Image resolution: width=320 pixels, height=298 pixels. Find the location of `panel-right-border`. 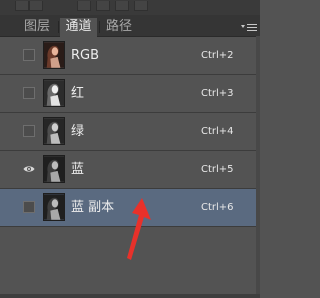

panel-right-border is located at coordinates (258, 167).